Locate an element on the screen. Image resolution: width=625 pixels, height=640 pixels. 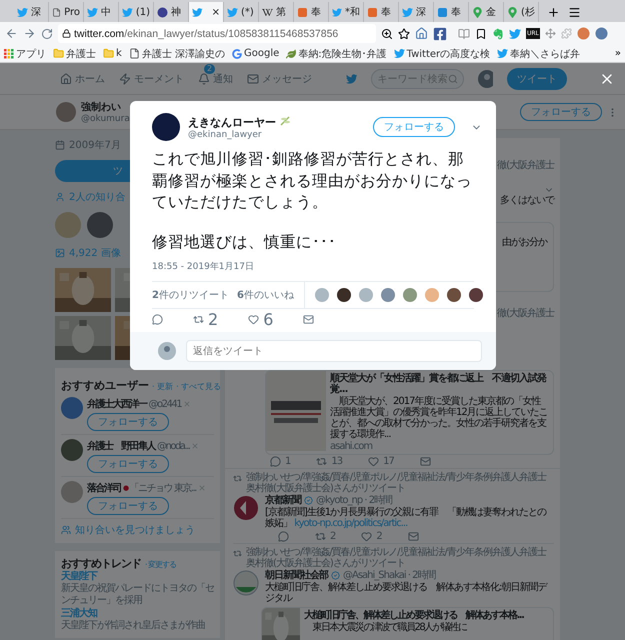
user-handle: @o2441 is located at coordinates (165, 404).